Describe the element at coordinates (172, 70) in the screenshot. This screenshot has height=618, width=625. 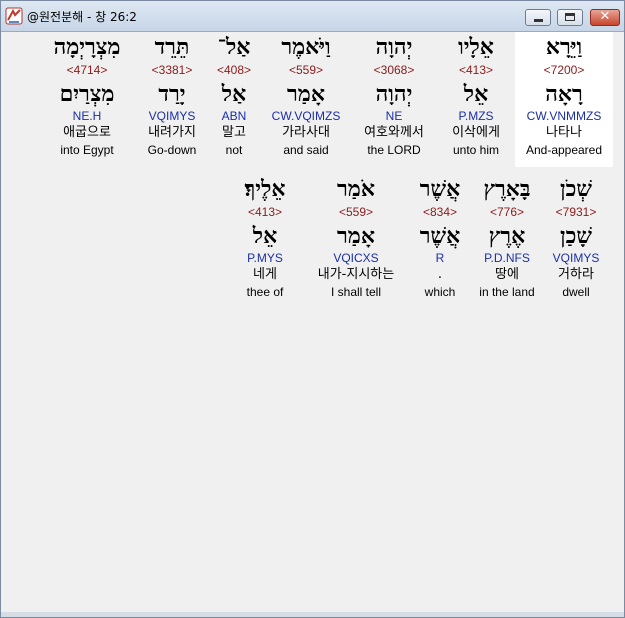
I see `strong-number: <3381>` at that location.